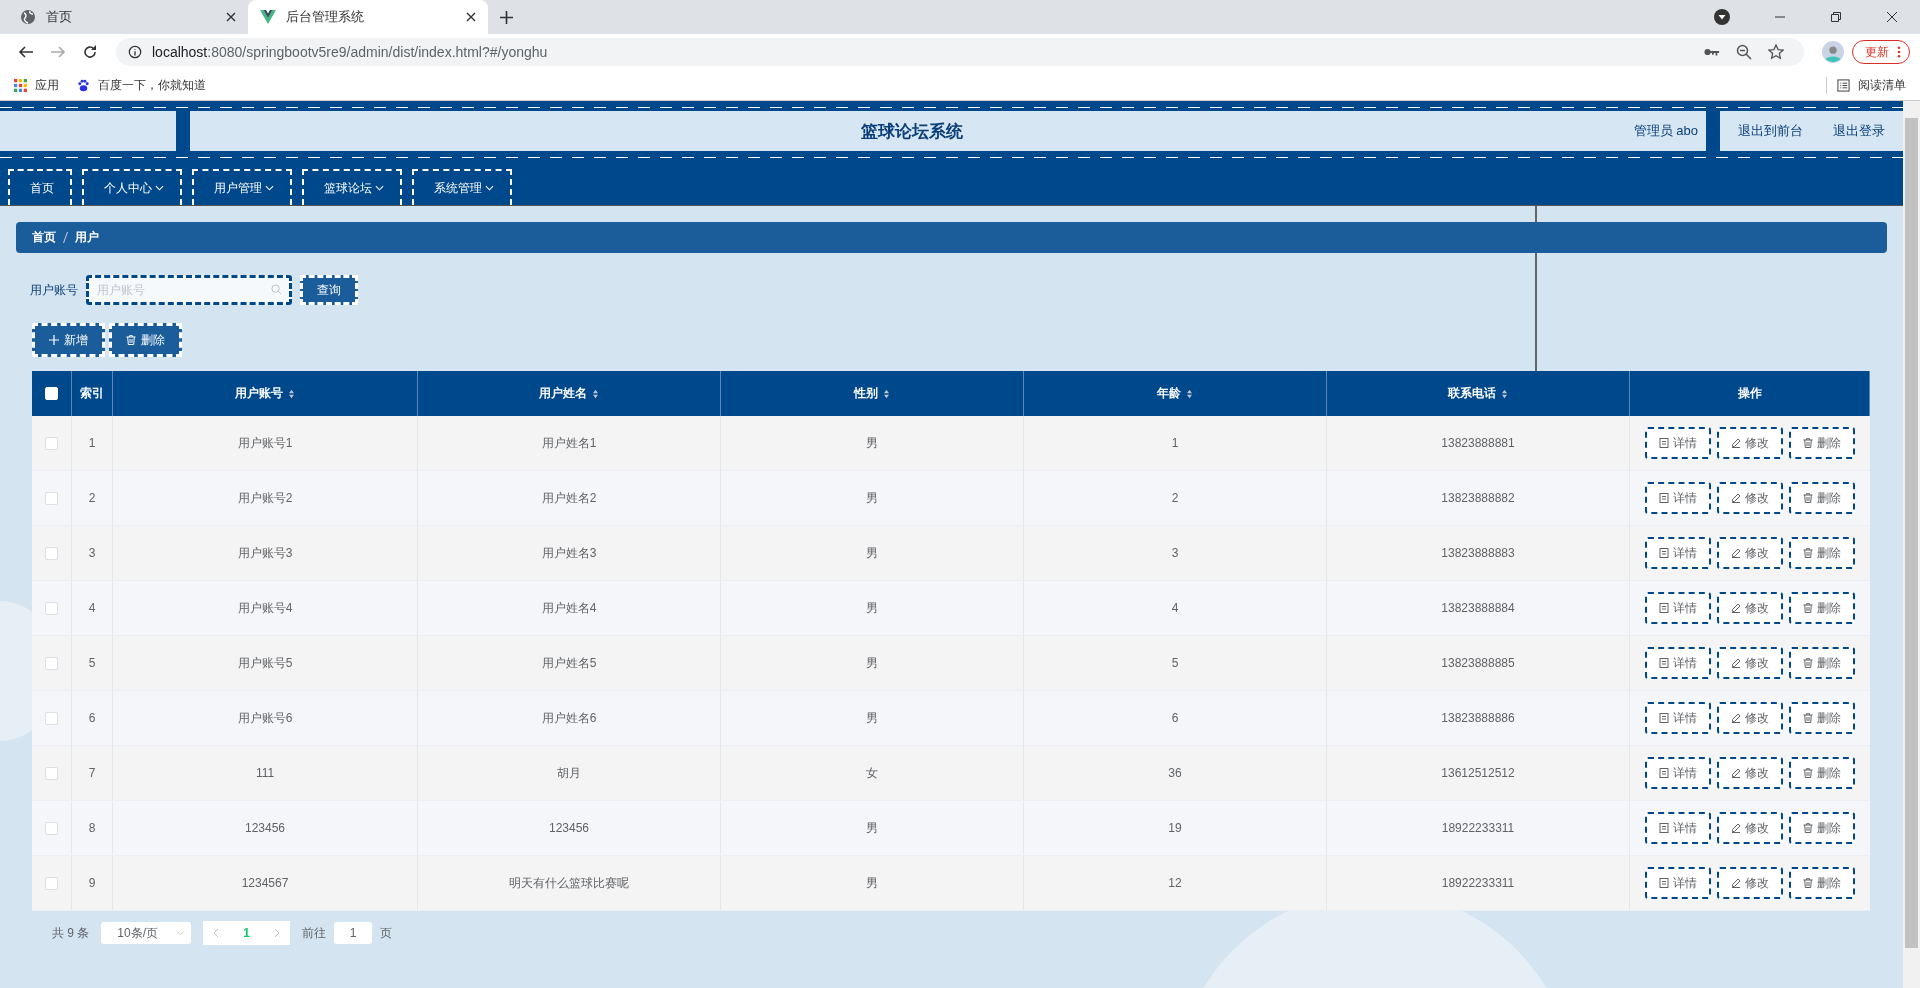 The height and width of the screenshot is (988, 1920). I want to click on scrollbar, so click(1911, 544).